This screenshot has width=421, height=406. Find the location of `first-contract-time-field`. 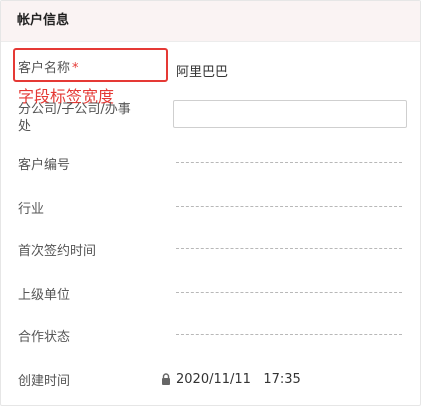

first-contract-time-field is located at coordinates (289, 248).